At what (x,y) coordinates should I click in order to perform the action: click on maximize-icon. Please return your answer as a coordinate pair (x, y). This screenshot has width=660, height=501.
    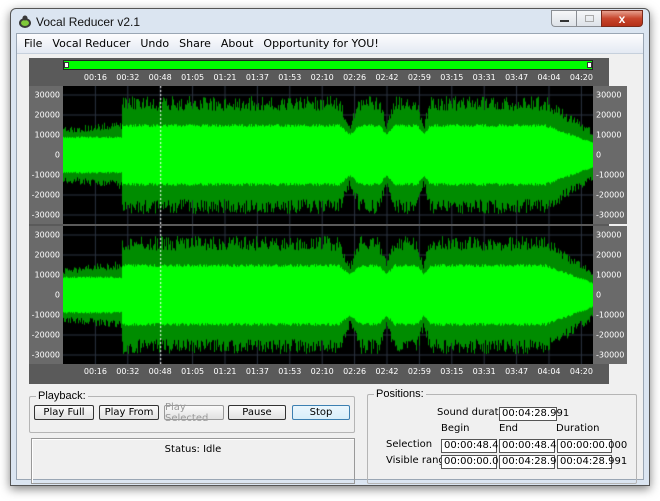
    Looking at the image, I should click on (589, 18).